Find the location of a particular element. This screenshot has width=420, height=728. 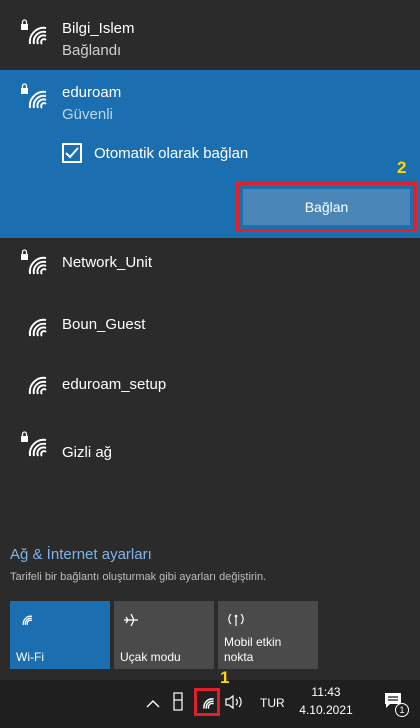

network-status: Güvenli is located at coordinates (87, 114).